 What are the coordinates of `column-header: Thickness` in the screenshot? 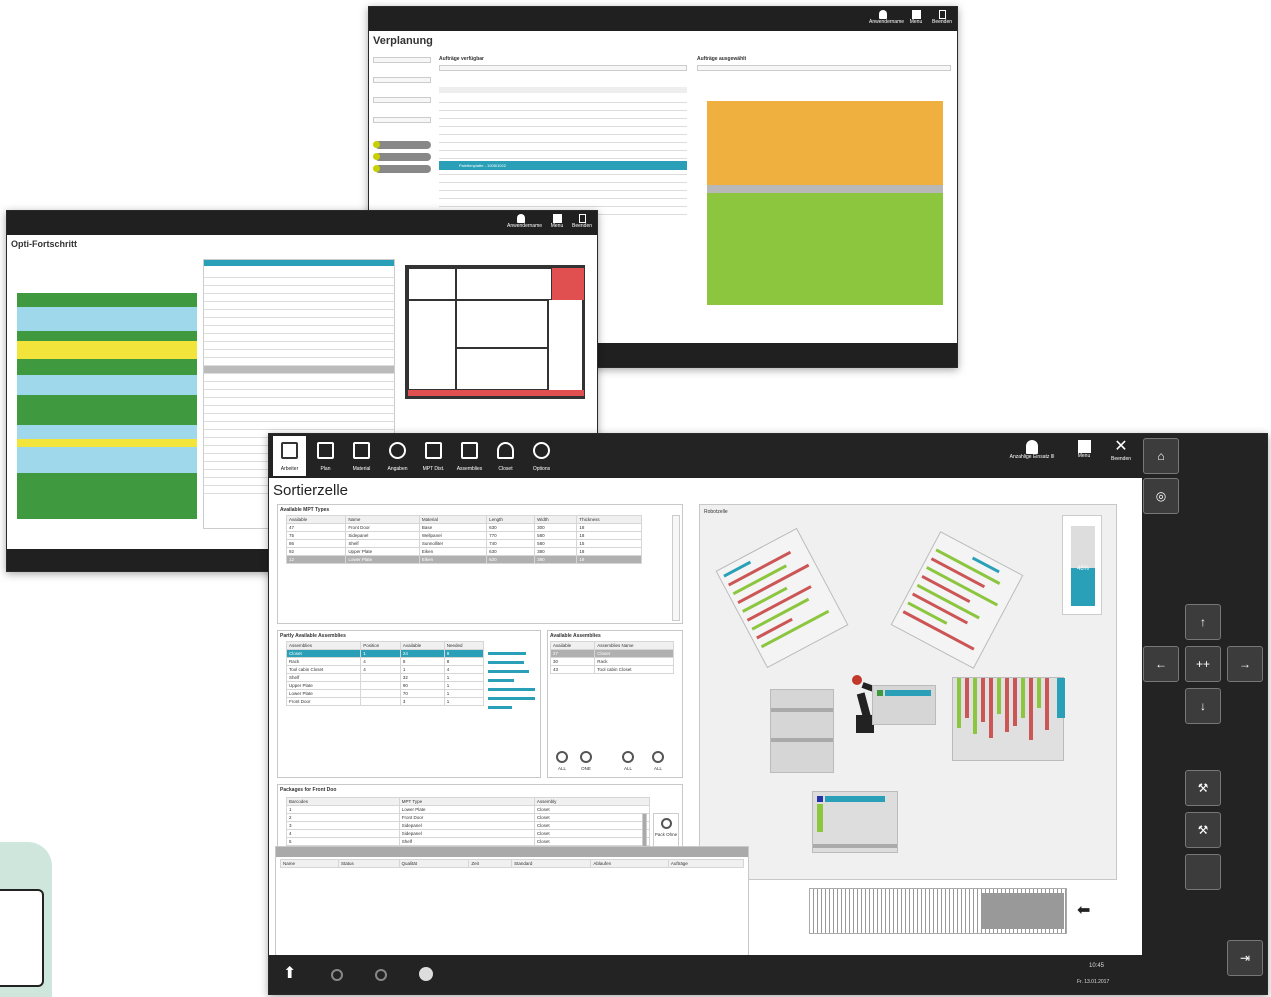 It's located at (609, 519).